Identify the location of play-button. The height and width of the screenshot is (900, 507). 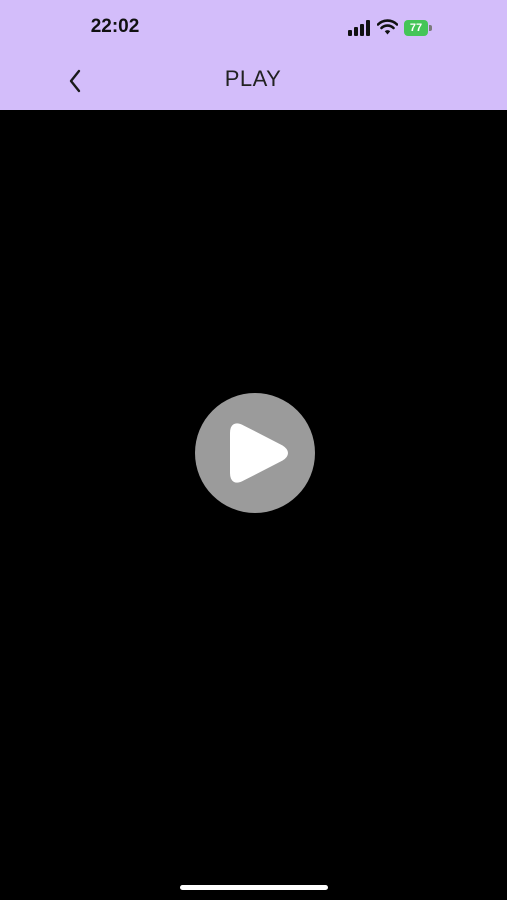
(255, 453).